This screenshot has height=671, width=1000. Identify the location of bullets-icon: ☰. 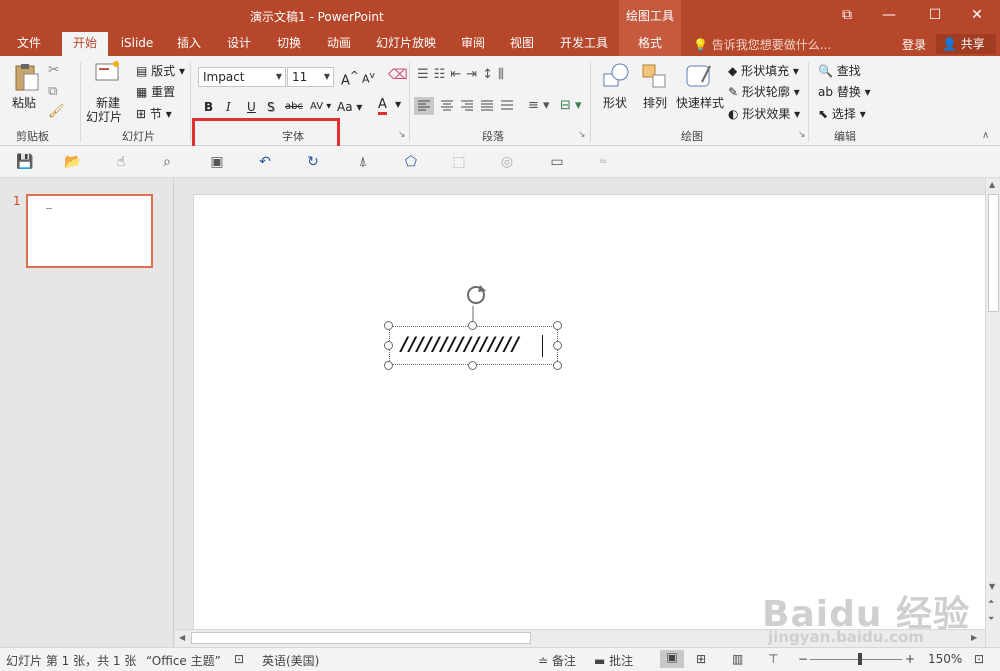
(425, 74).